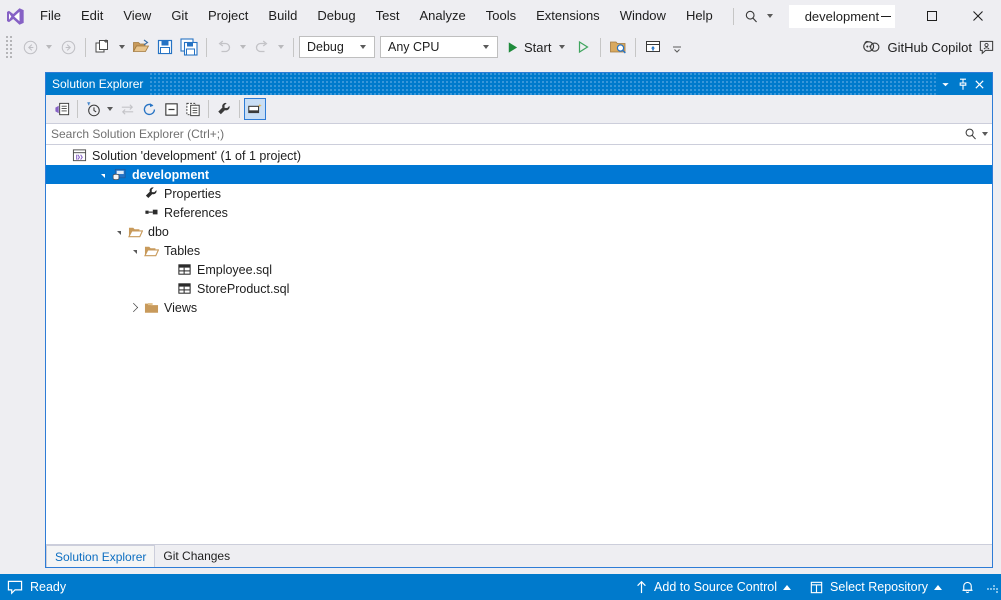  What do you see at coordinates (985, 134) in the screenshot?
I see `search-options-dropdown-icon` at bounding box center [985, 134].